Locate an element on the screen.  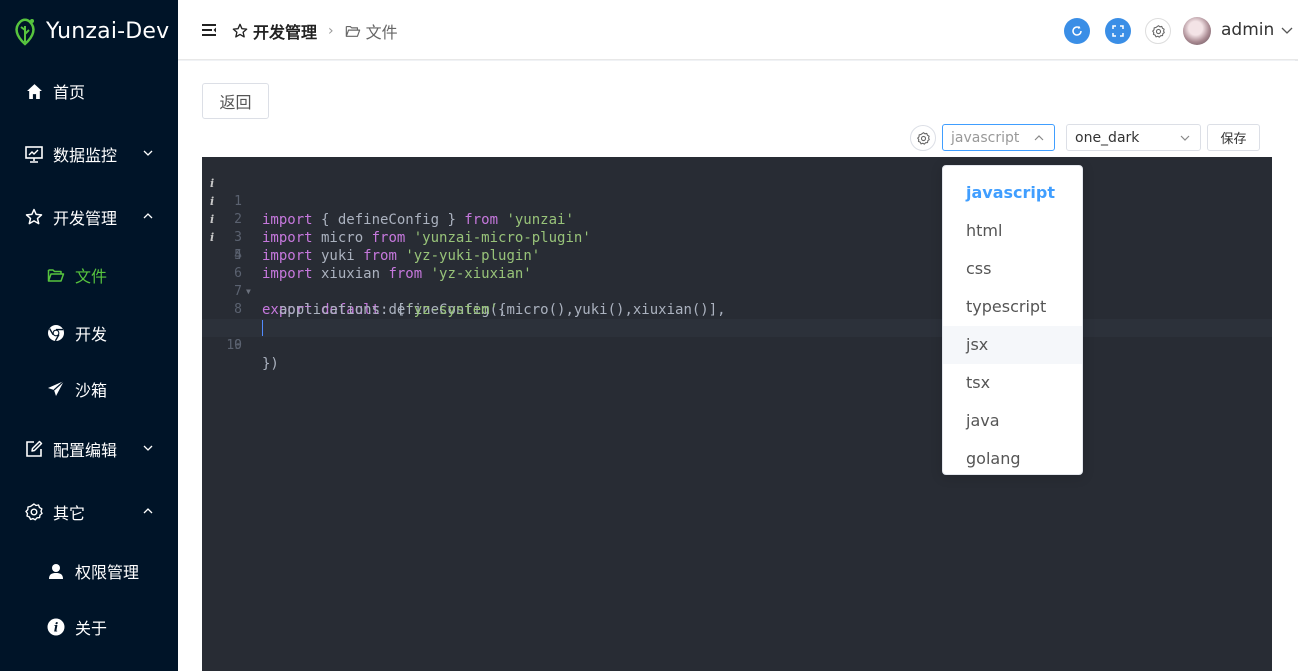
language-select: javascript is located at coordinates (998, 137).